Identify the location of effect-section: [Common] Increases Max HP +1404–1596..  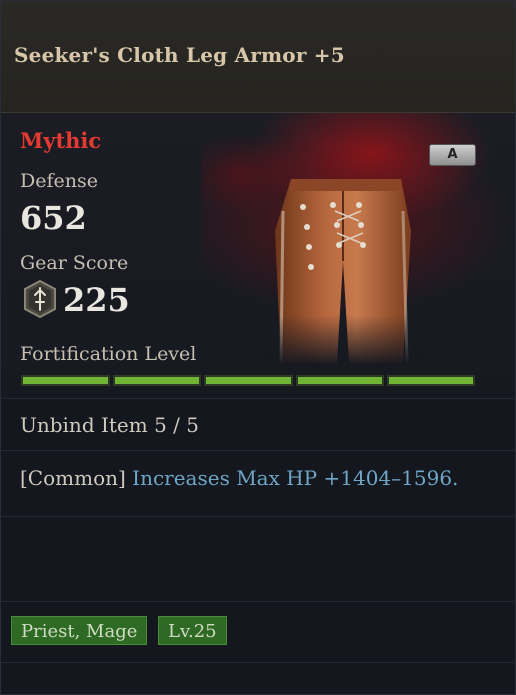
(258, 483).